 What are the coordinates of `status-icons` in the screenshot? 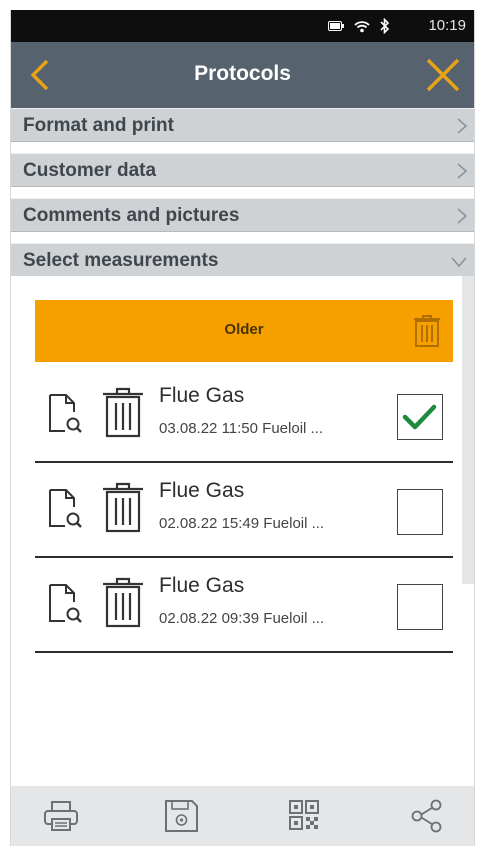 It's located at (359, 26).